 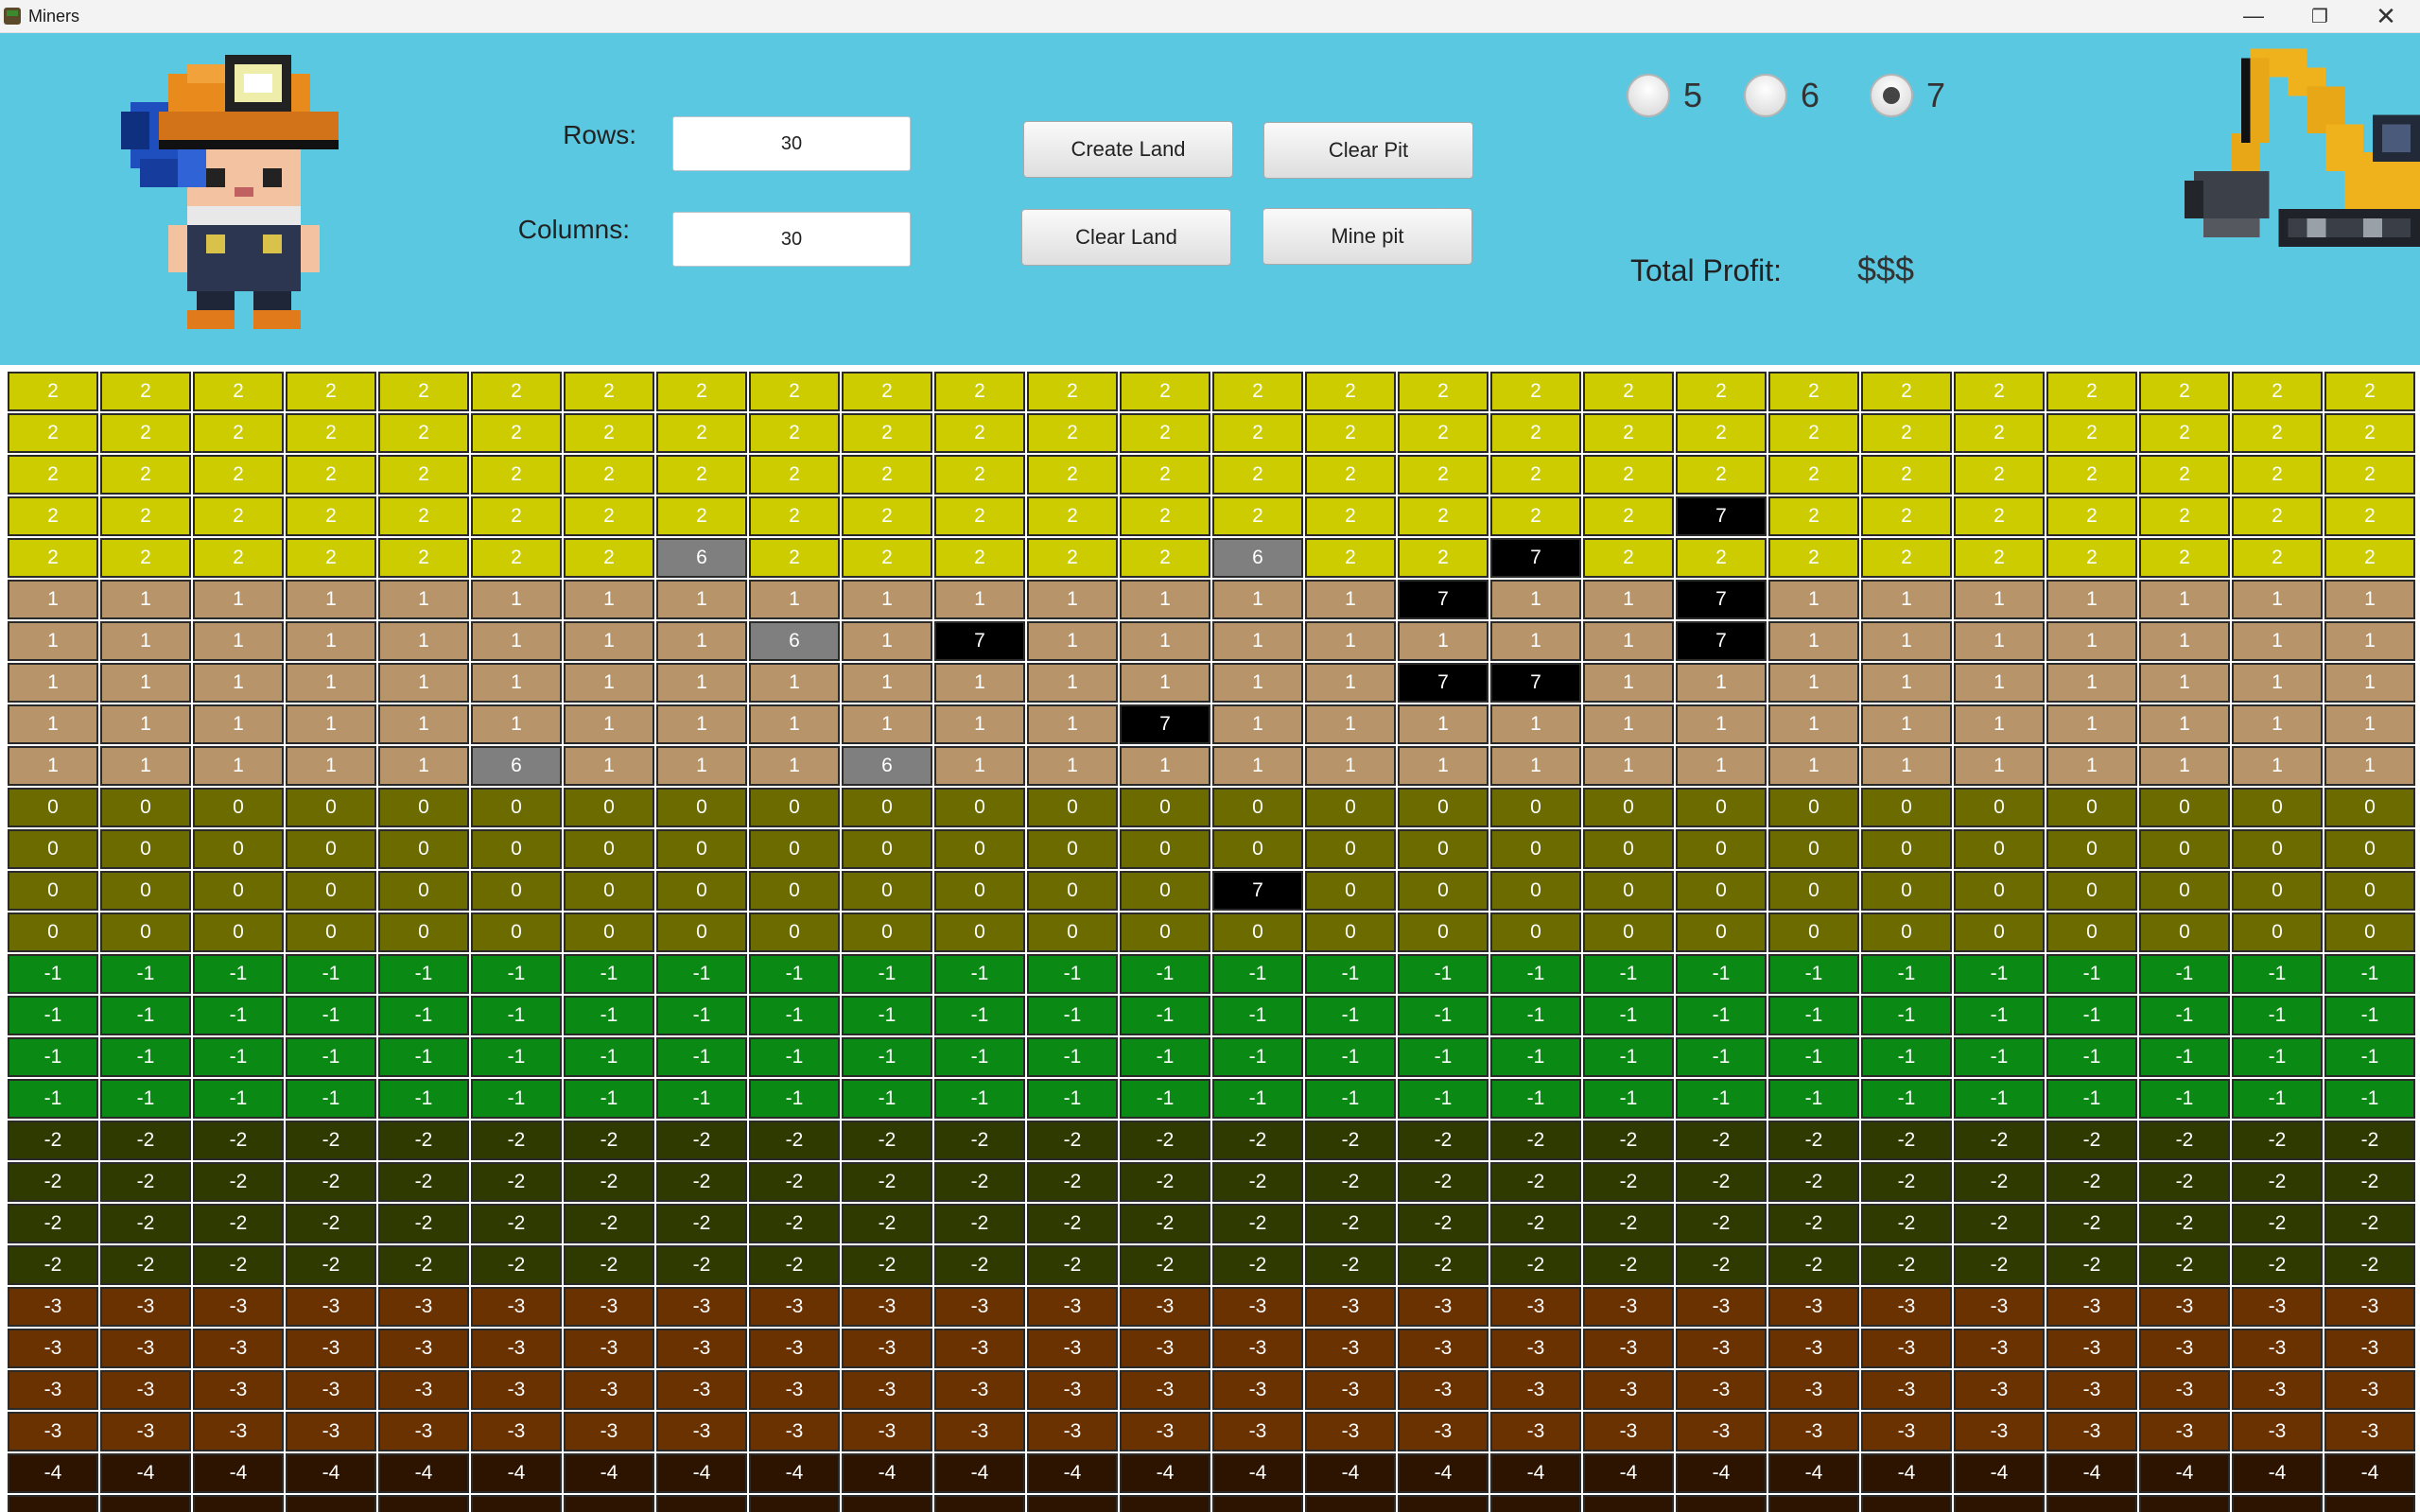 What do you see at coordinates (516, 766) in the screenshot?
I see `grid-cell: 6` at bounding box center [516, 766].